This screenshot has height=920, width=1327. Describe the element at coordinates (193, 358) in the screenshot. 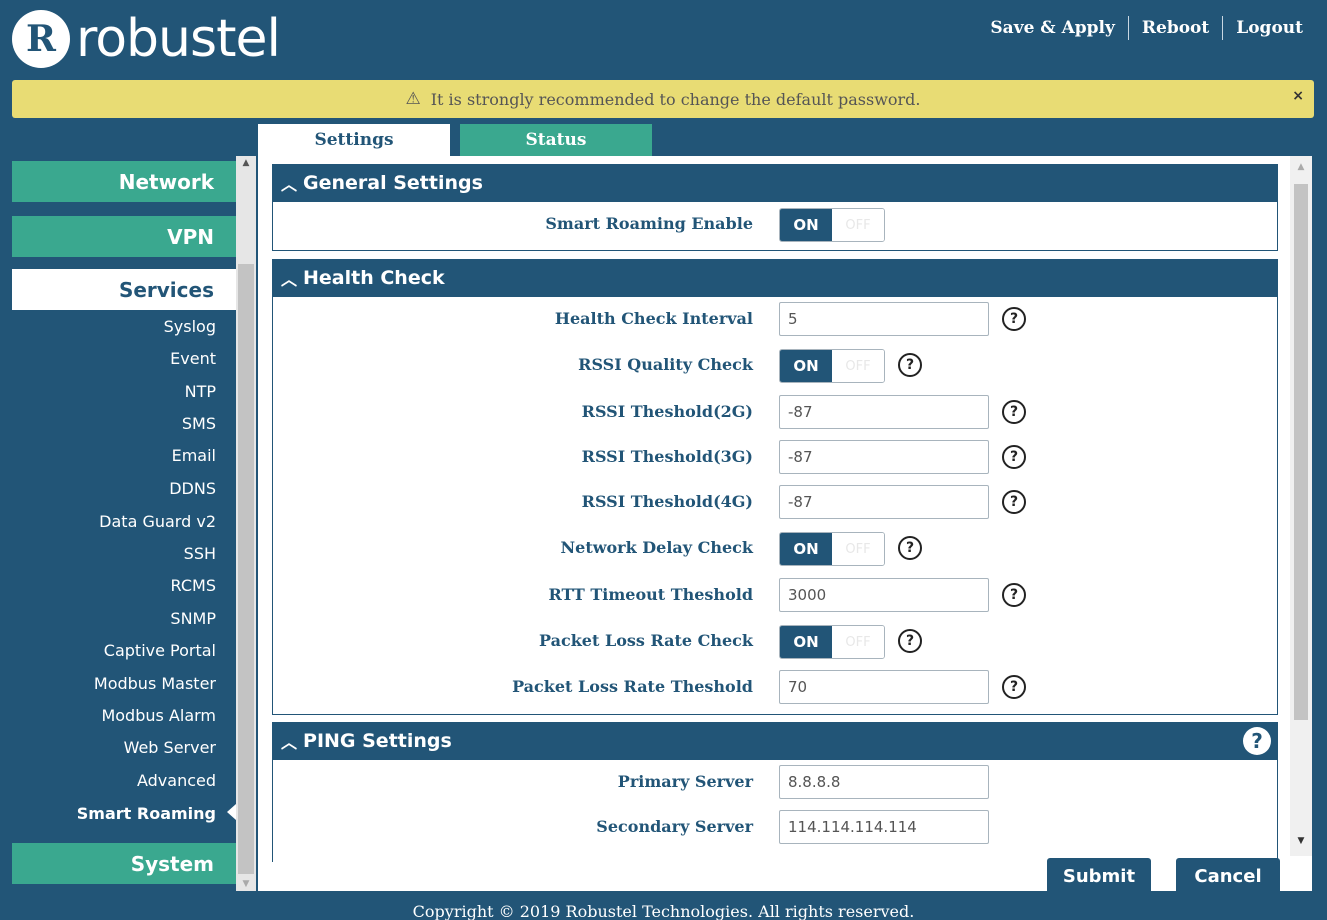

I see `sidebar-sub-event: Event` at that location.